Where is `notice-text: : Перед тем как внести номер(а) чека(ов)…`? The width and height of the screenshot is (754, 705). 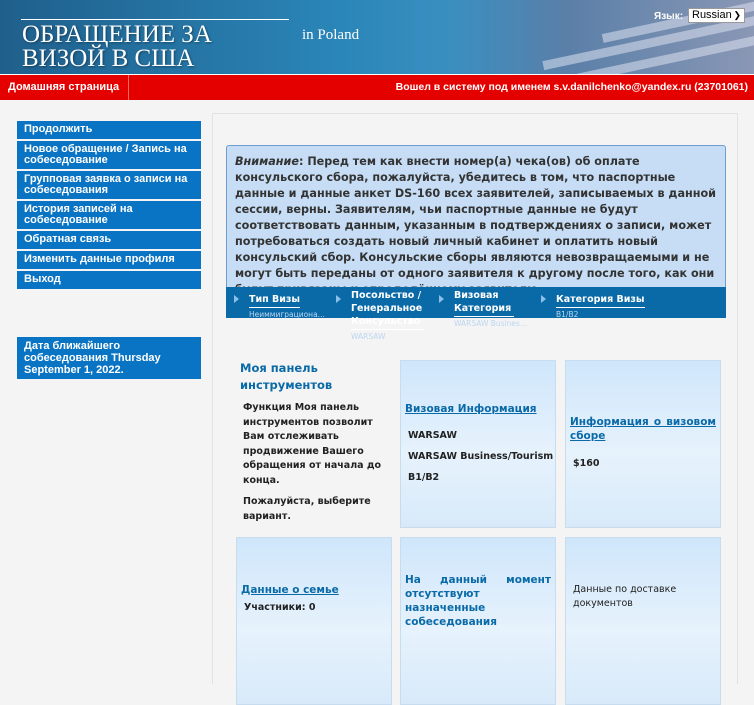
notice-text: : Перед тем как внести номер(а) чека(ов)… is located at coordinates (475, 225).